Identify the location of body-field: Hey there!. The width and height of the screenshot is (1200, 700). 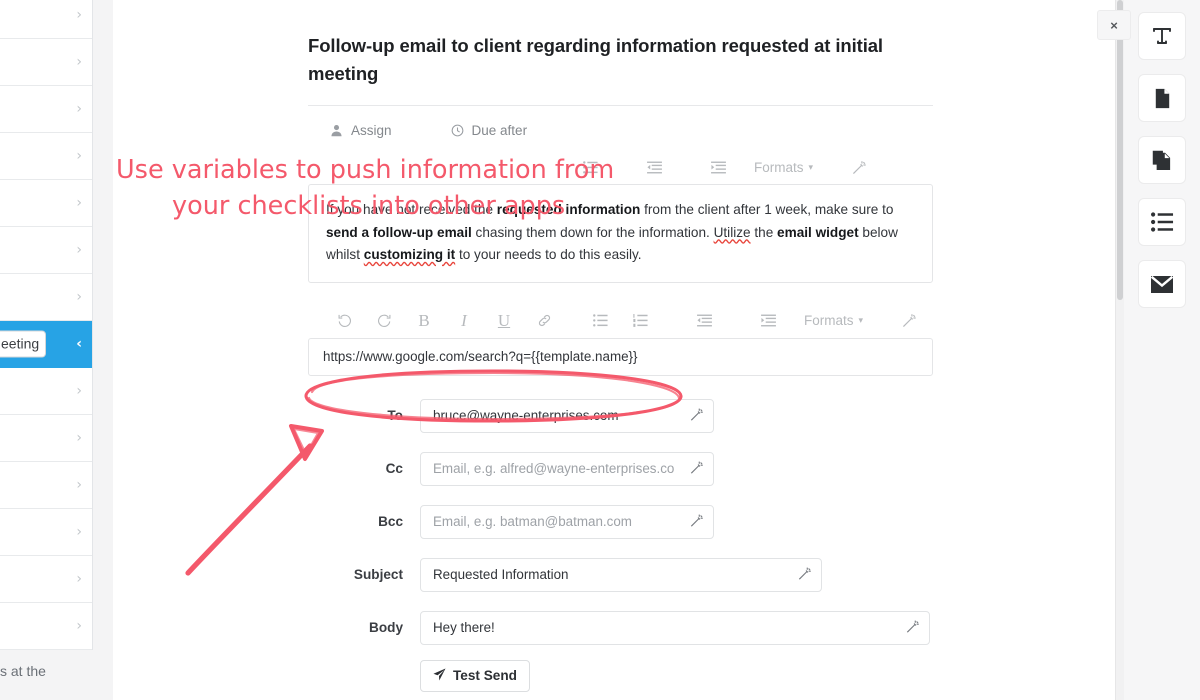
(675, 627).